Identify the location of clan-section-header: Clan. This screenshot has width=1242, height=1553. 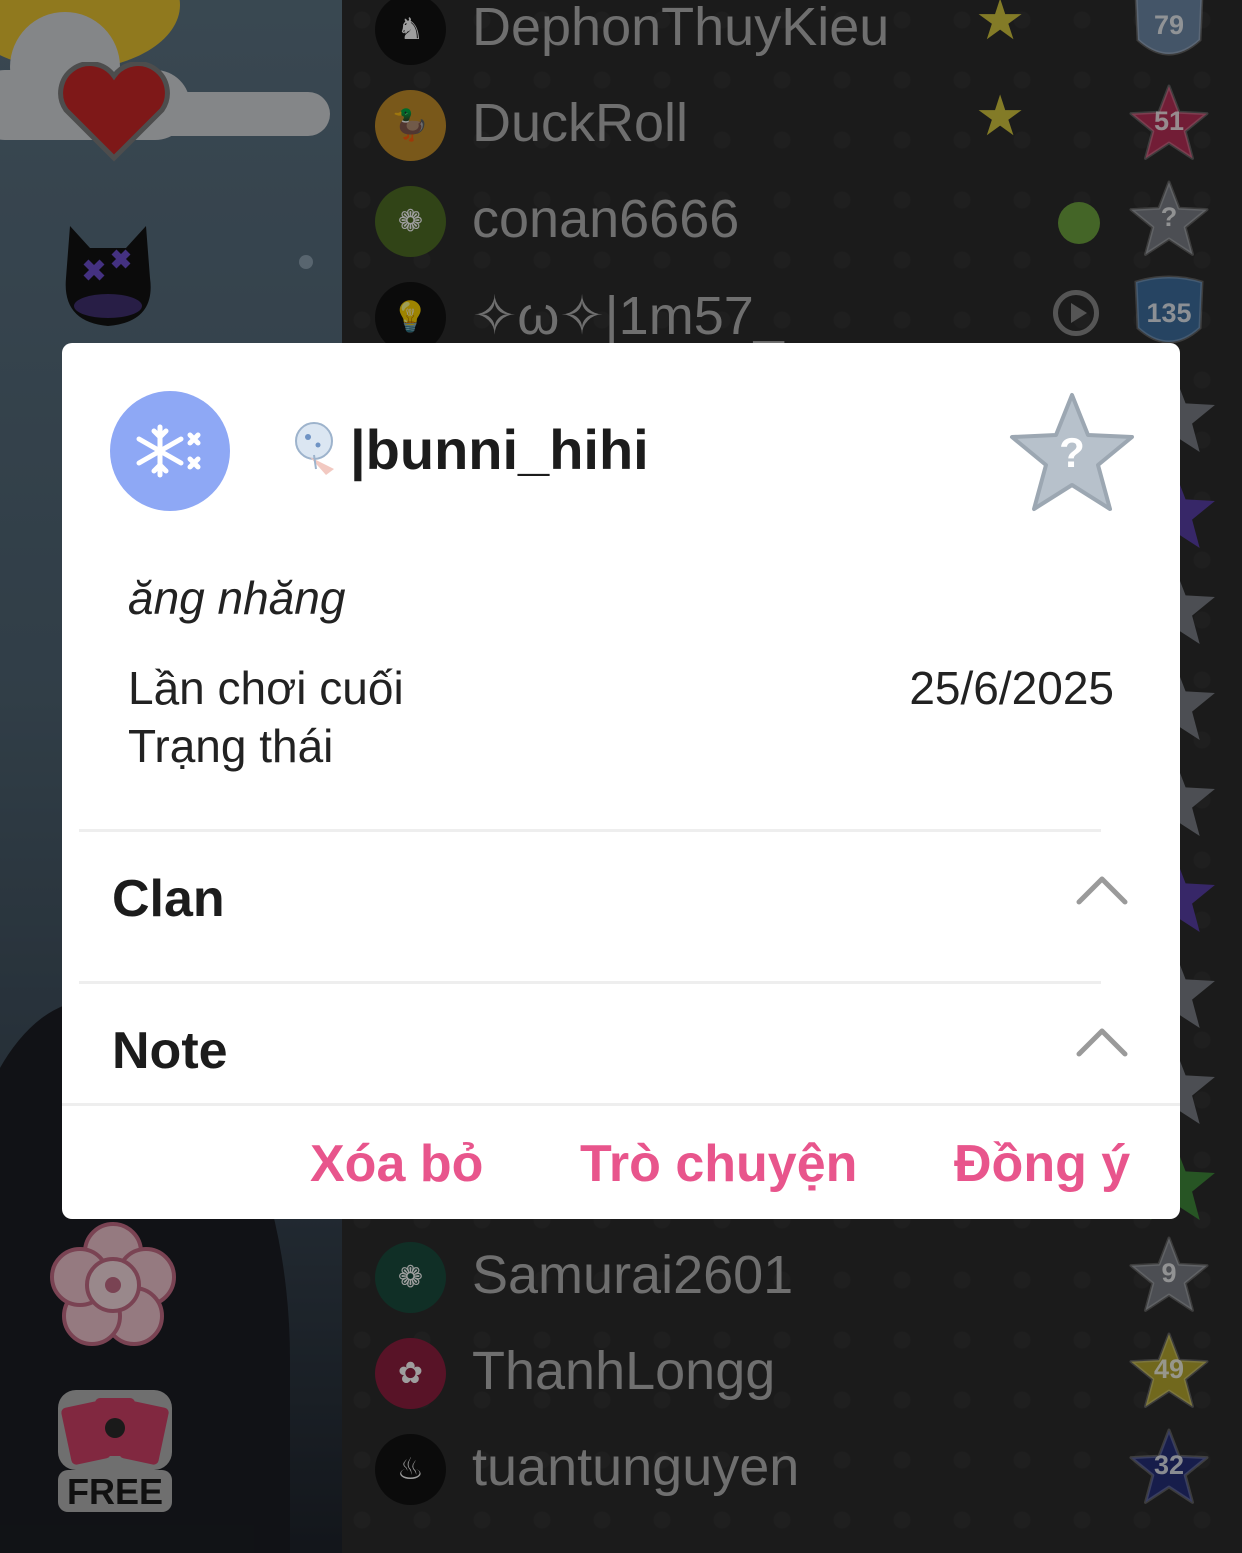
(621, 908).